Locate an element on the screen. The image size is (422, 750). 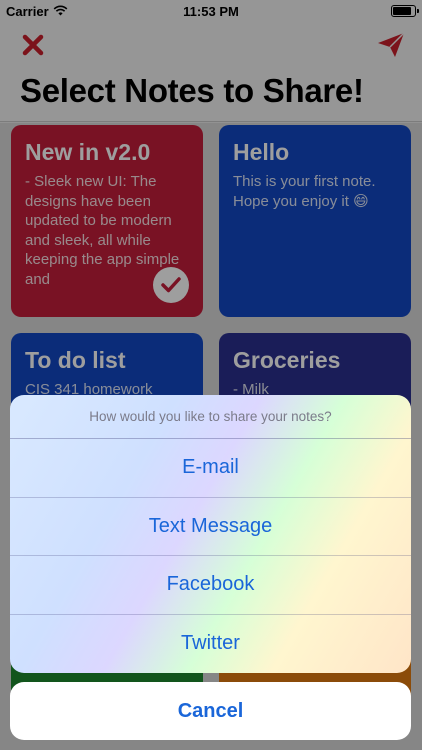
twitter-option-button: Twitter is located at coordinates (210, 644).